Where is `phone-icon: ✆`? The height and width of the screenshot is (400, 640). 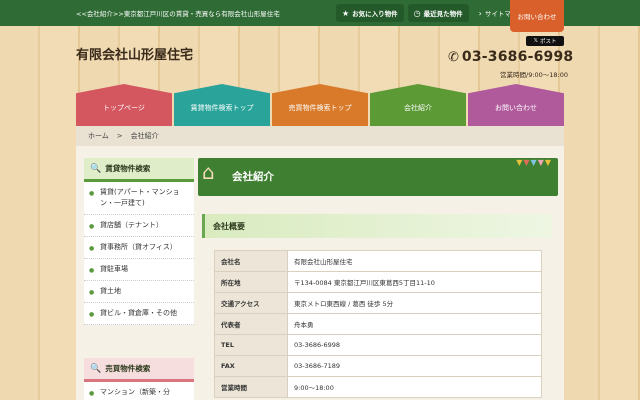 phone-icon: ✆ is located at coordinates (453, 57).